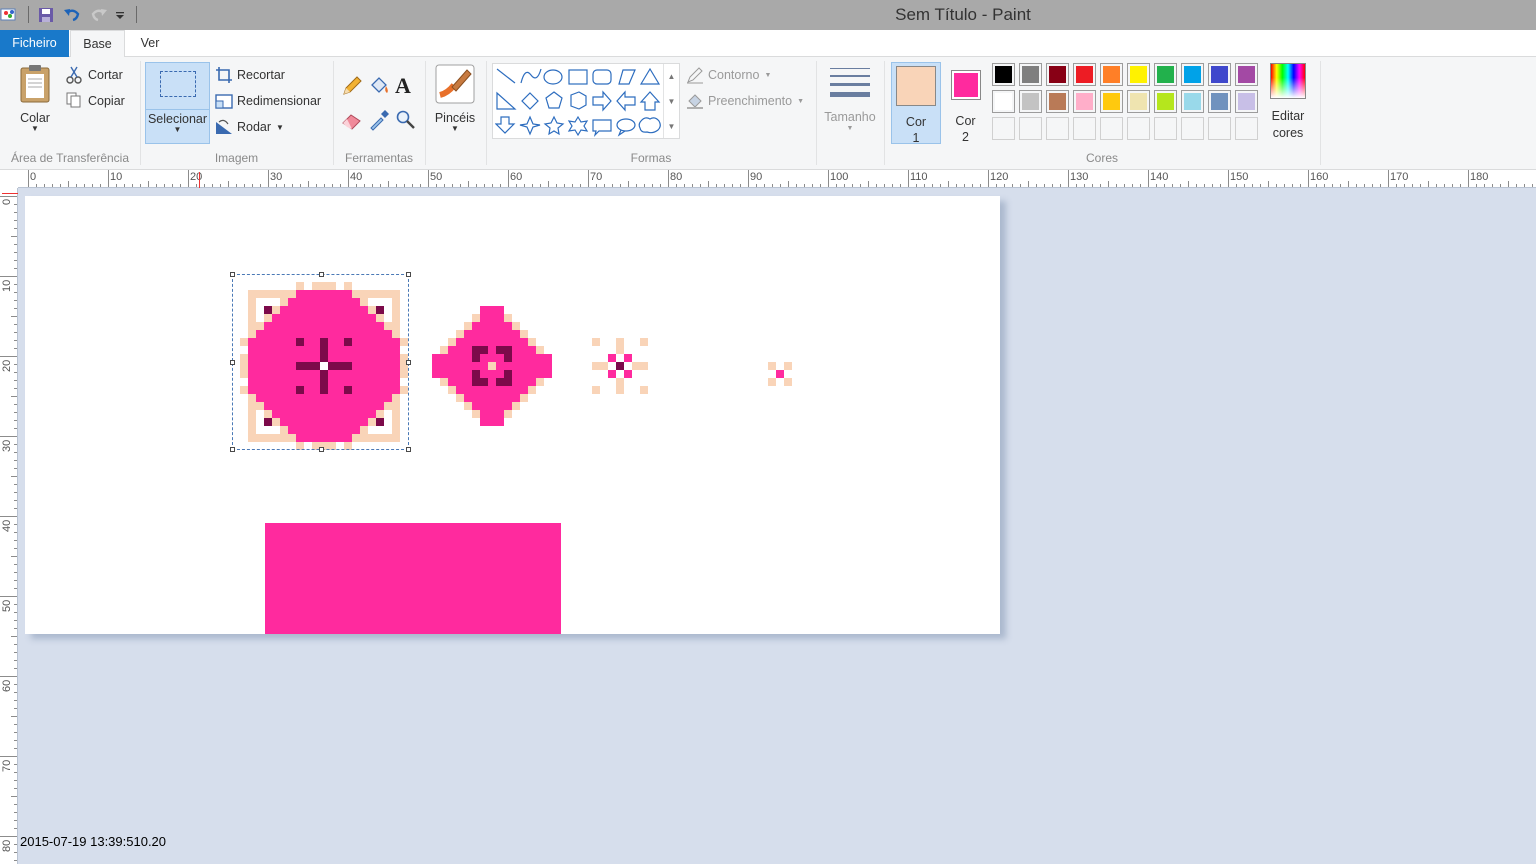  Describe the element at coordinates (232, 362) in the screenshot. I see `selection-handle-w` at that location.